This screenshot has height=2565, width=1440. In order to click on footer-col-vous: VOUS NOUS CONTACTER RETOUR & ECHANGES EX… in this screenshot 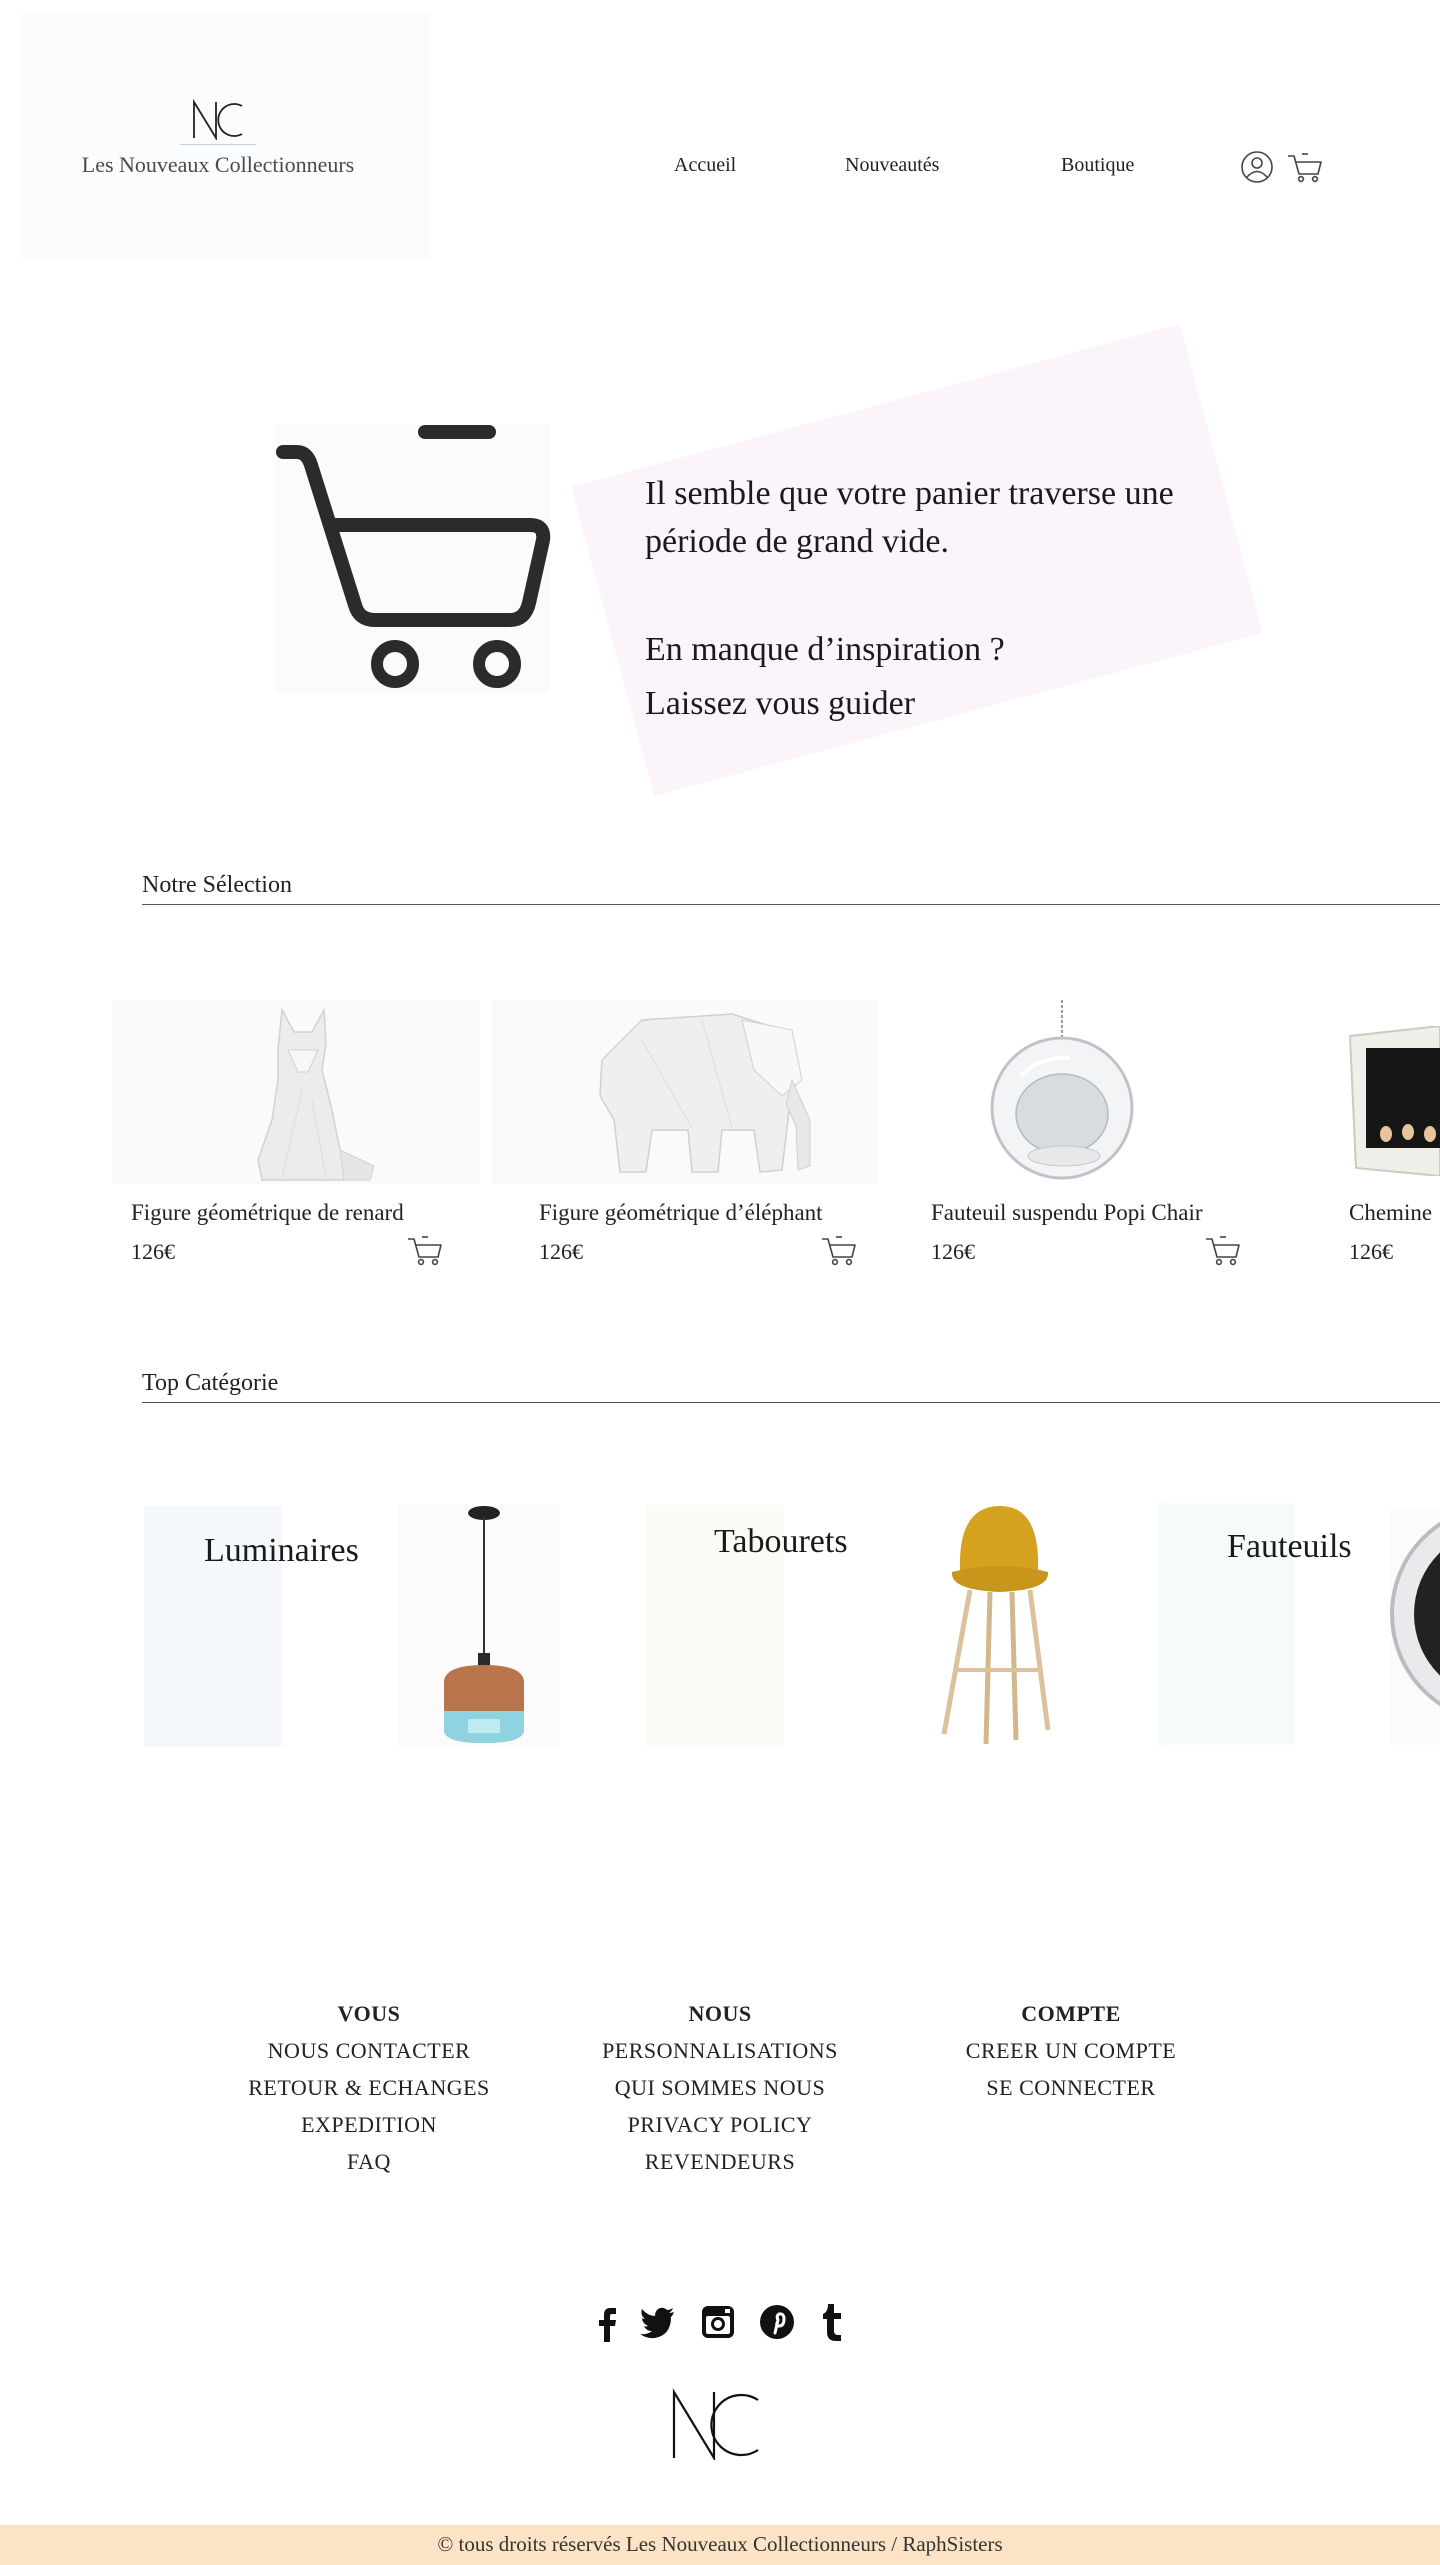, I will do `click(369, 2087)`.